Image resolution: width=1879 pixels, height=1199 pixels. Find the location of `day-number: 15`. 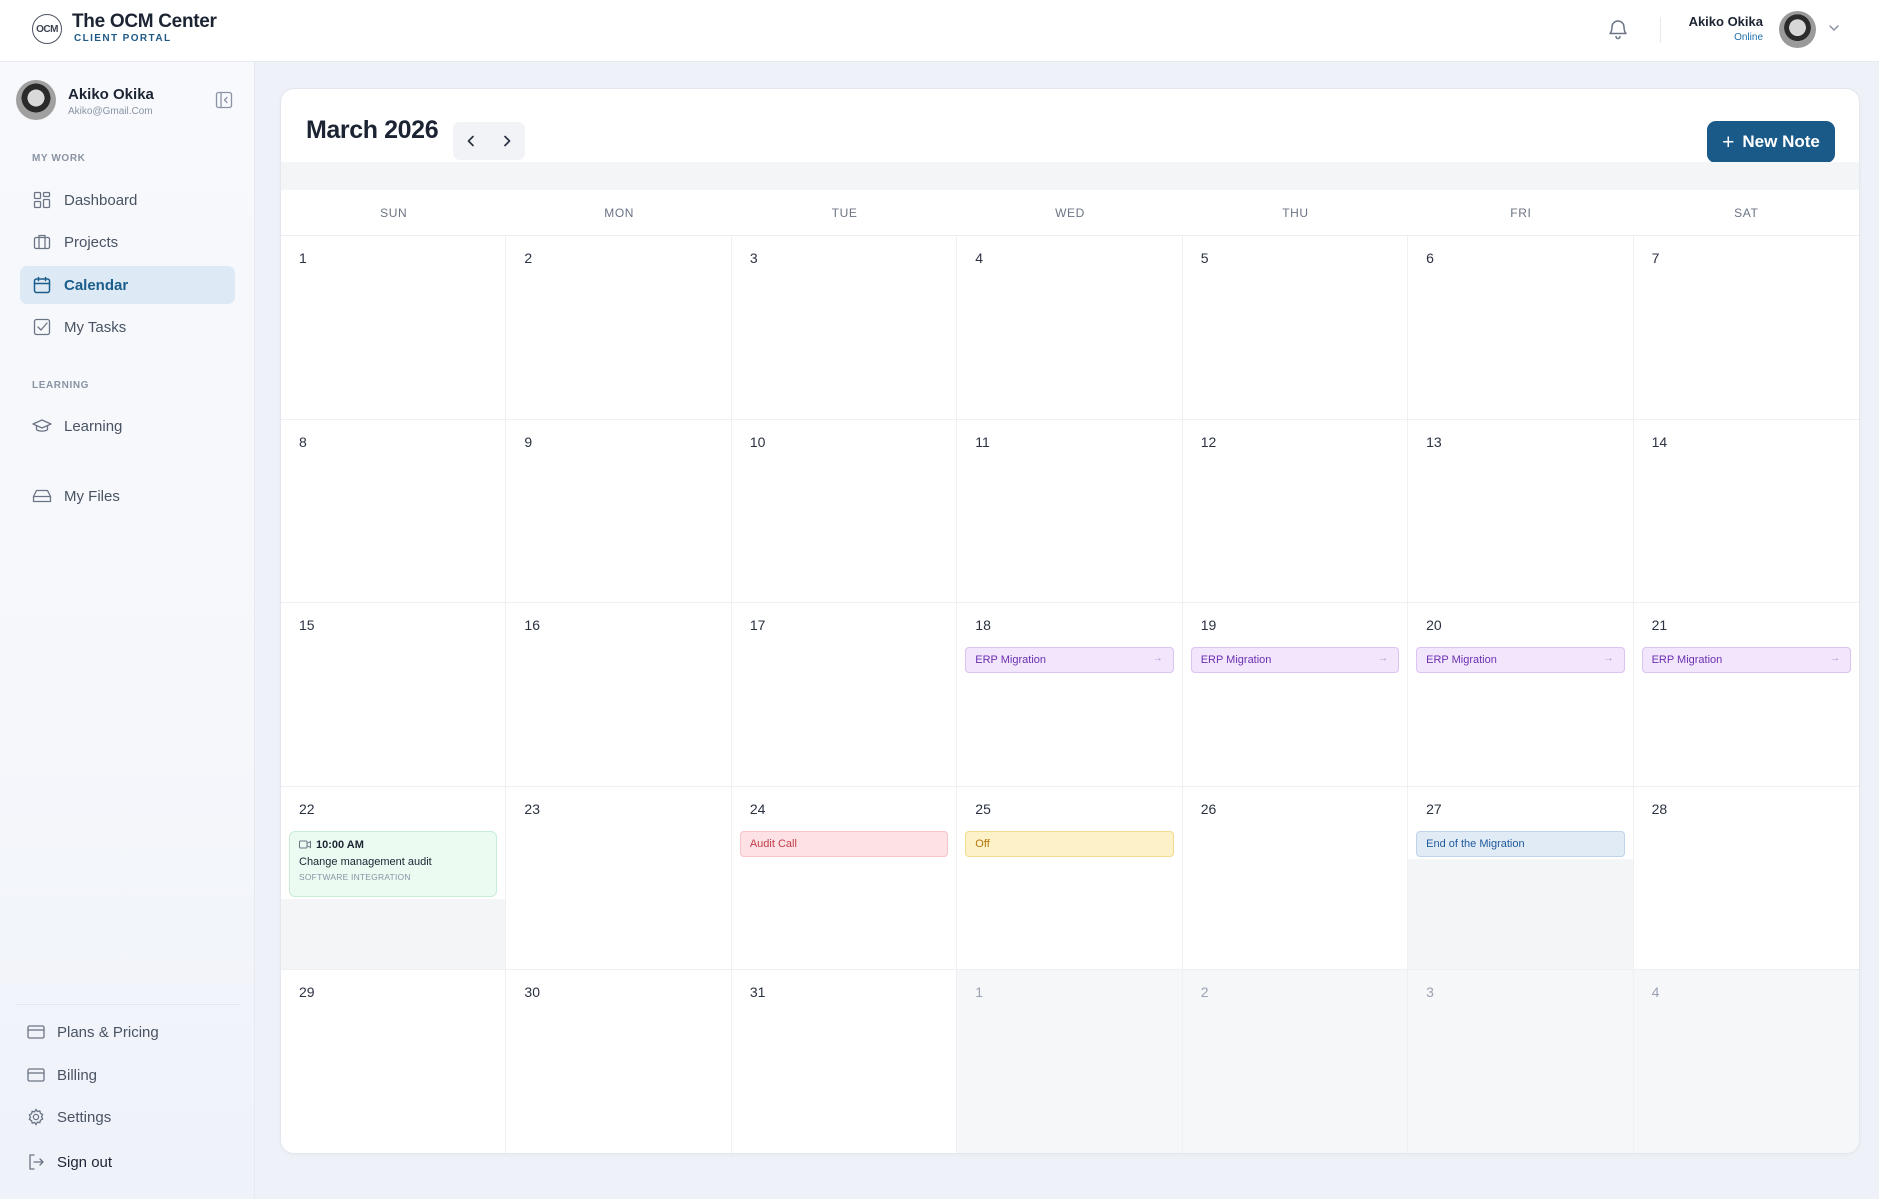

day-number: 15 is located at coordinates (307, 625).